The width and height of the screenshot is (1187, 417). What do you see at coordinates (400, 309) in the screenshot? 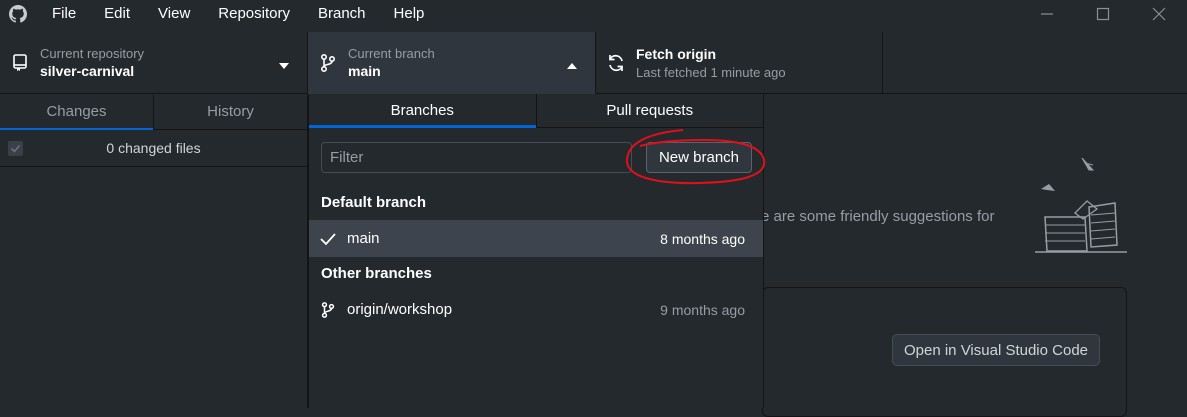
I see `branch-name: origin/workshop` at bounding box center [400, 309].